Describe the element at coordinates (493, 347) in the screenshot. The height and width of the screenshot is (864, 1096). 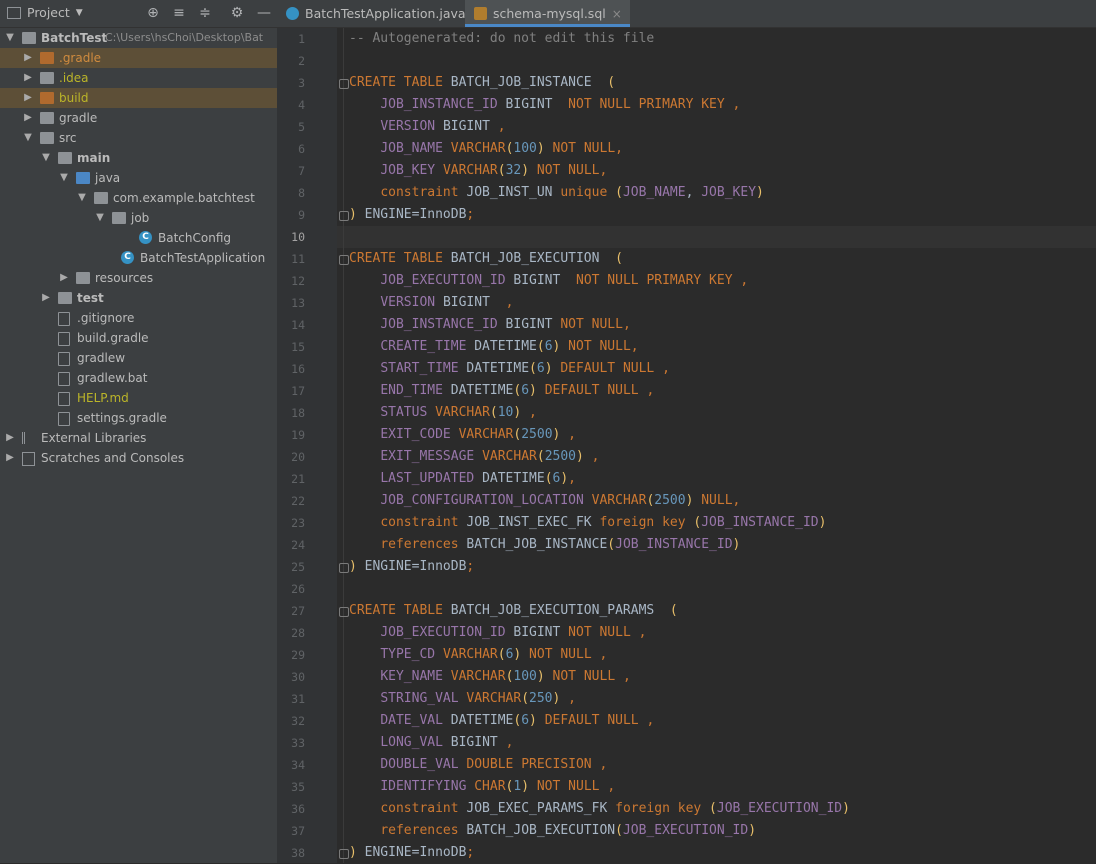
I see `code-line: CREATE_TIME DATETIME(6) NOT NULL,` at that location.